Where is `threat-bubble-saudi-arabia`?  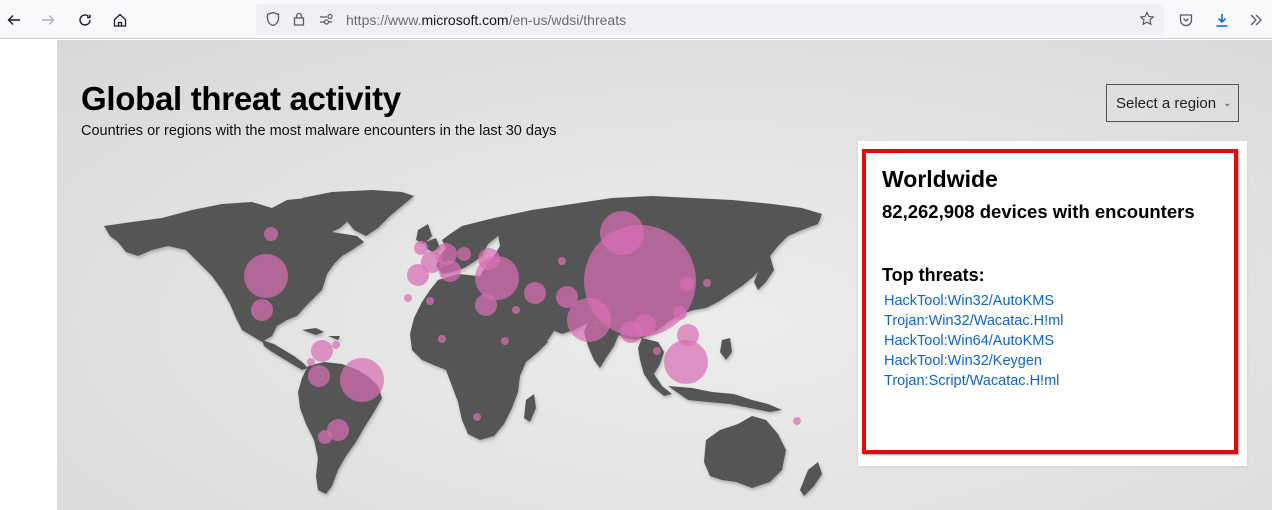 threat-bubble-saudi-arabia is located at coordinates (516, 310).